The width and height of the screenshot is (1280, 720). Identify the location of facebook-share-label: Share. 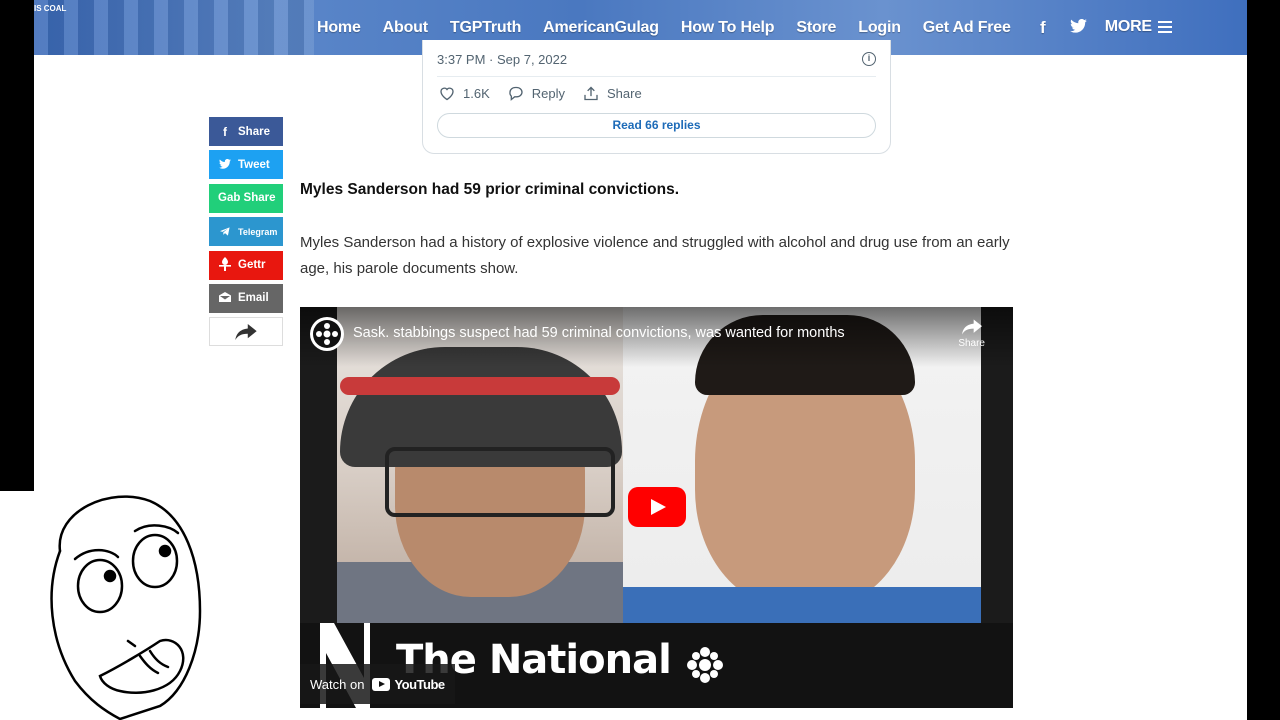
(254, 131).